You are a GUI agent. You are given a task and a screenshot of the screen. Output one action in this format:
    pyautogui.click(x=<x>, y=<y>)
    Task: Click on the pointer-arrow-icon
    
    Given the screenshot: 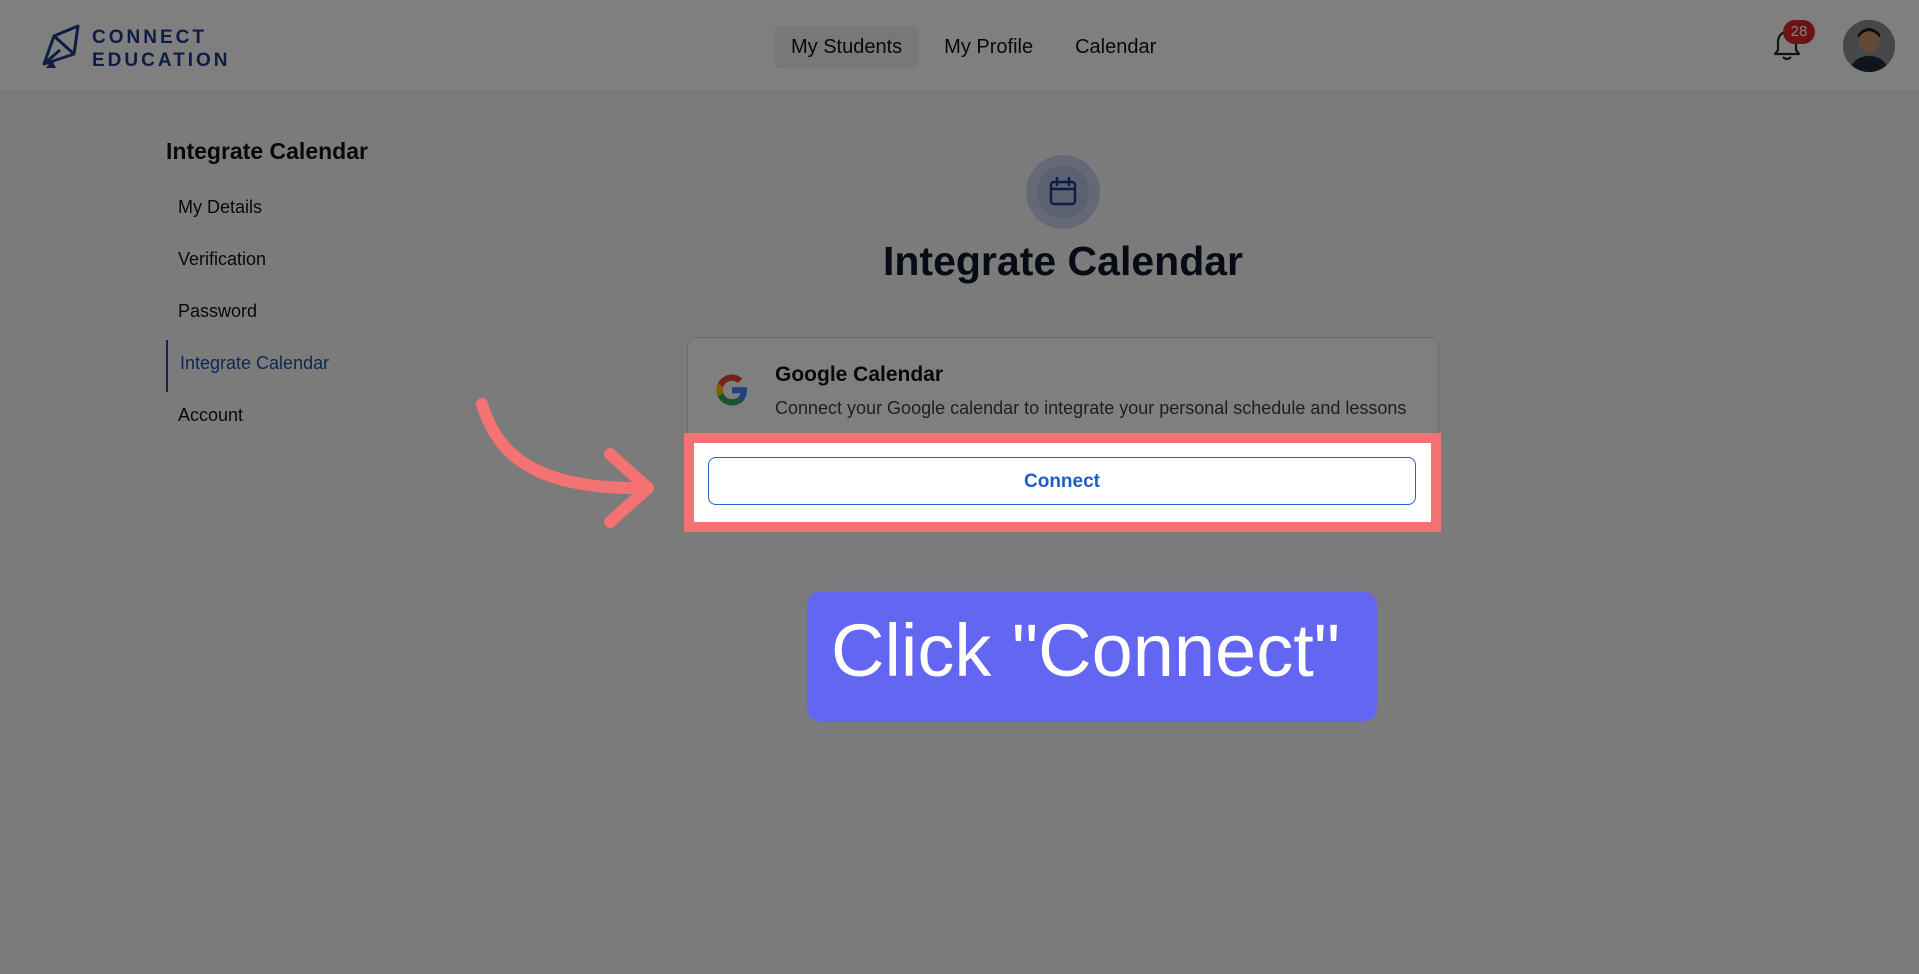 What is the action you would take?
    pyautogui.click(x=565, y=463)
    